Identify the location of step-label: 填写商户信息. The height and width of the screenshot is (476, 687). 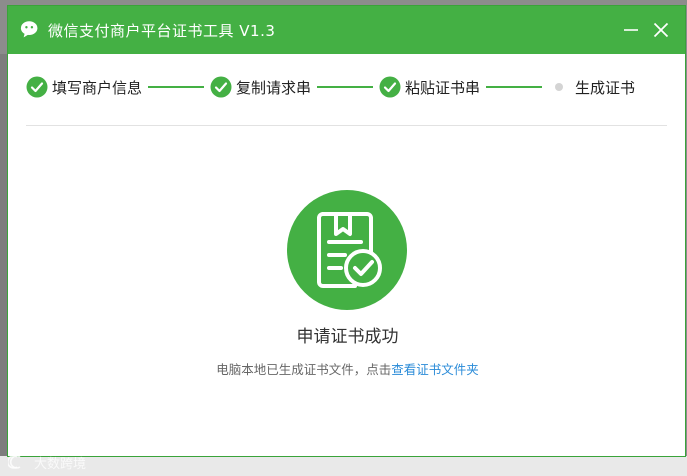
(97, 87).